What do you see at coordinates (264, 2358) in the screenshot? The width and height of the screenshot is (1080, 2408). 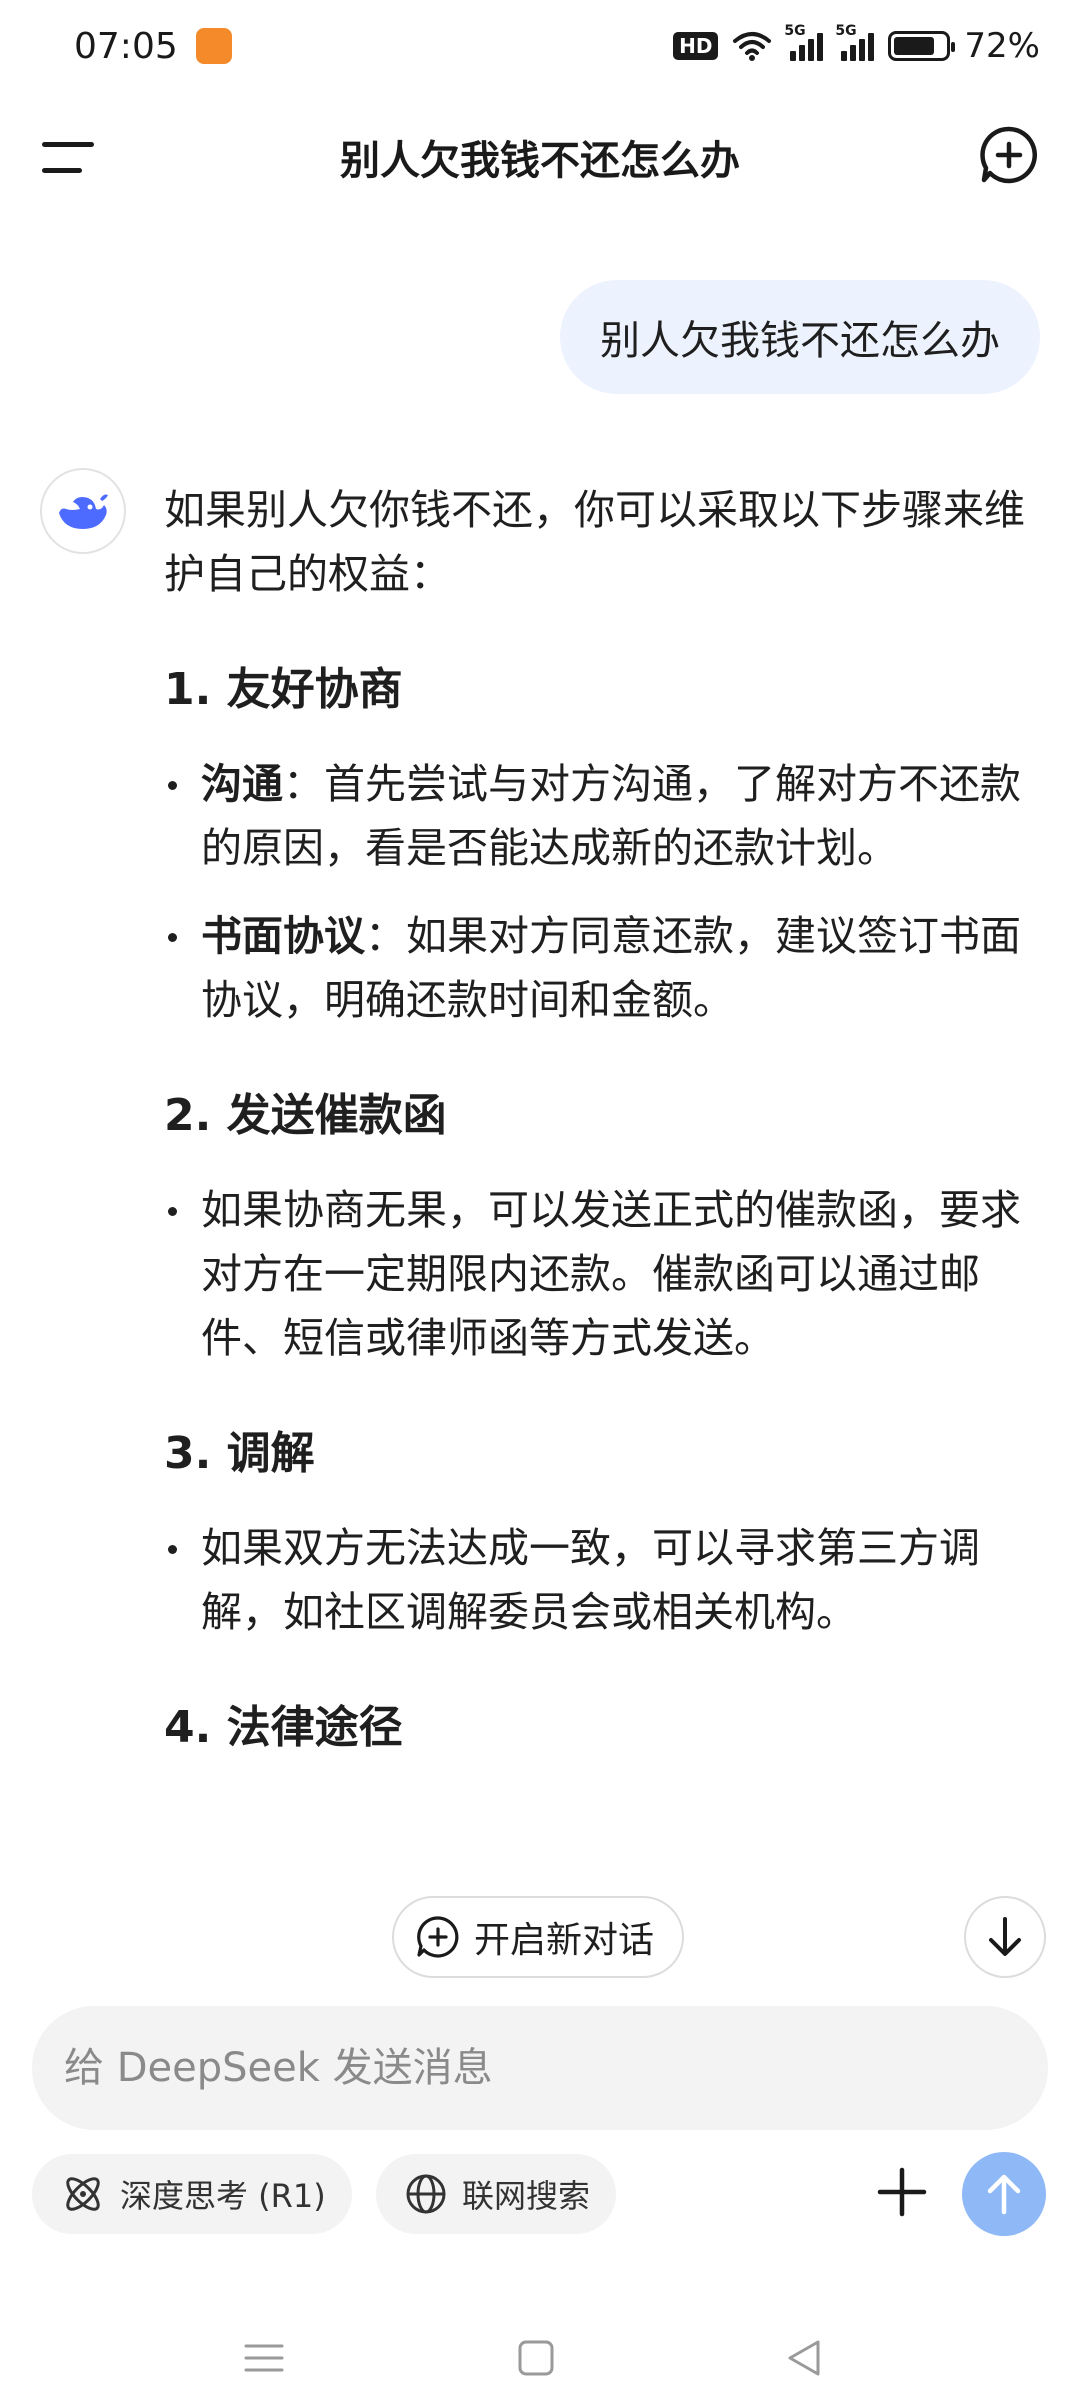 I see `recents-icon` at bounding box center [264, 2358].